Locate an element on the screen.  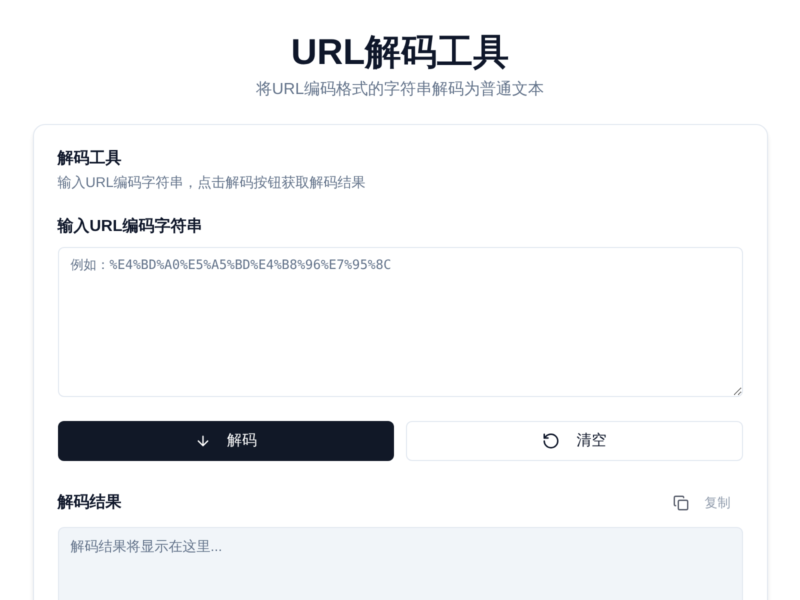
reset-icon is located at coordinates (551, 441).